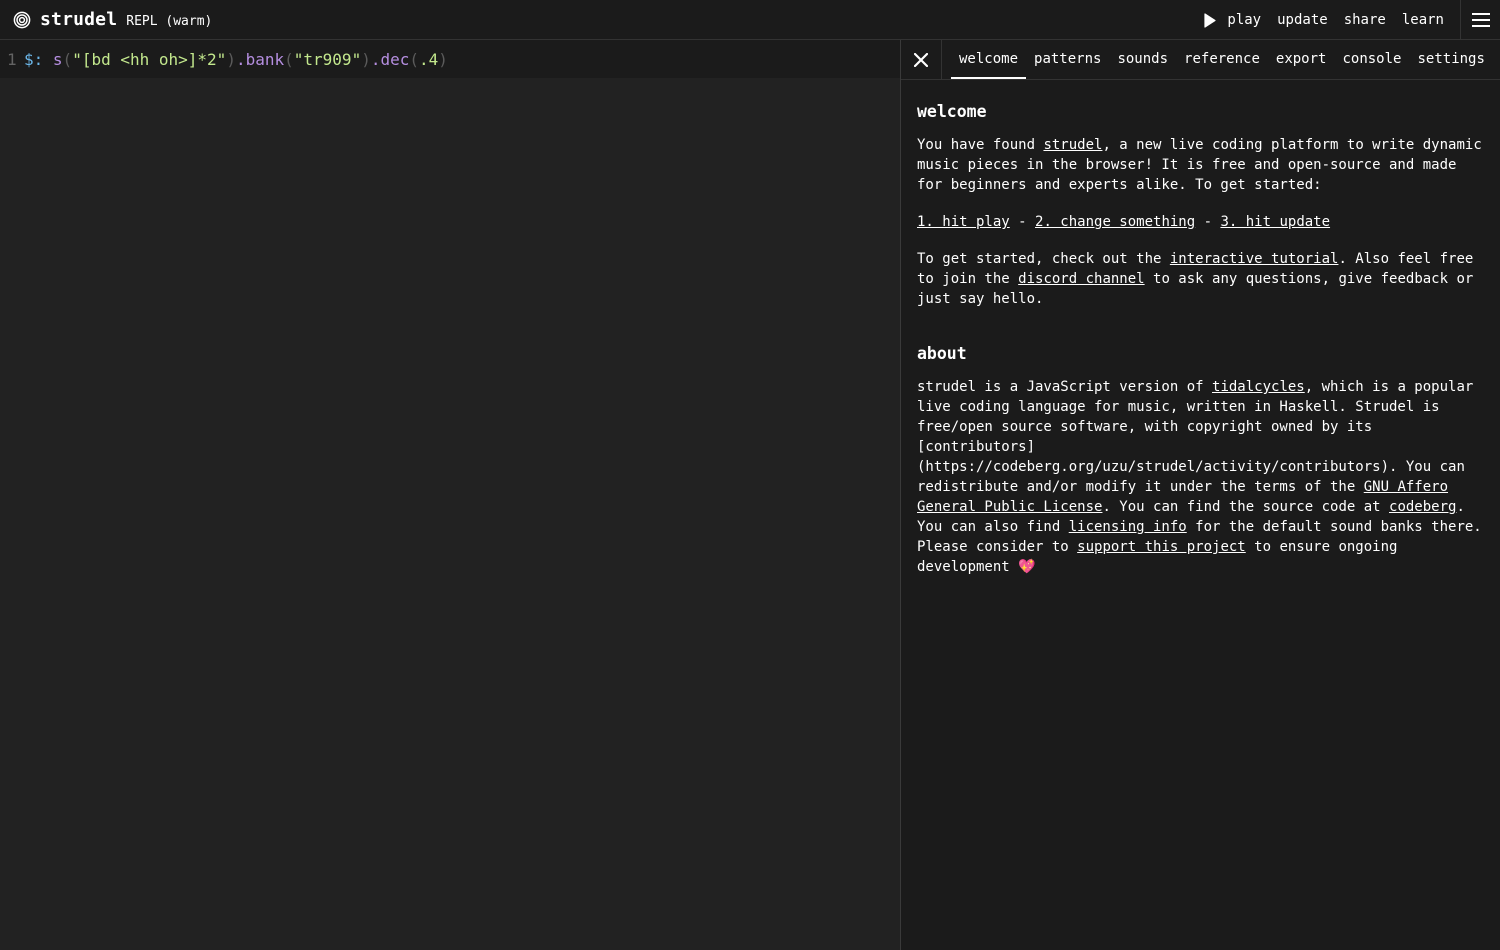 This screenshot has width=1500, height=950. What do you see at coordinates (1161, 547) in the screenshot?
I see `support-project-link: support this project` at bounding box center [1161, 547].